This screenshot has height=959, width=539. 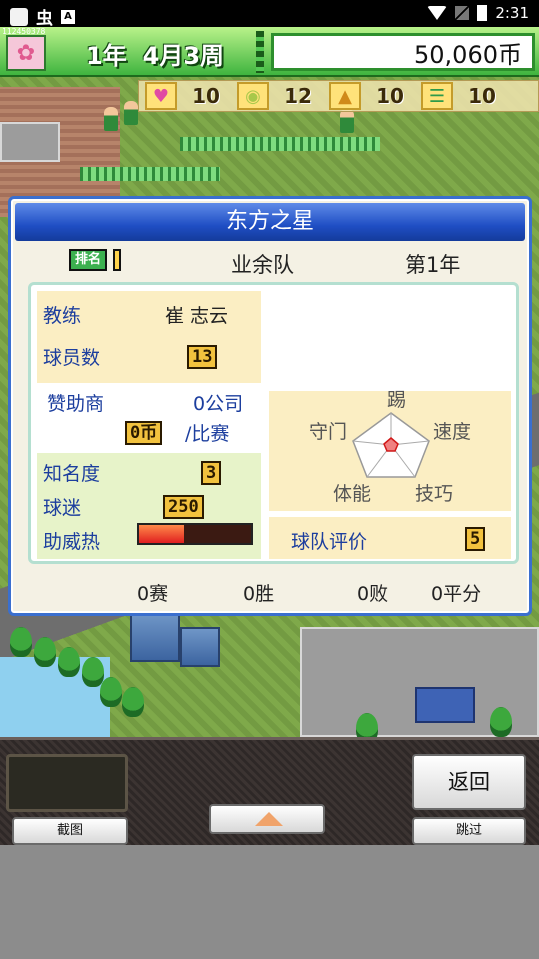 What do you see at coordinates (390, 538) in the screenshot?
I see `team-rating-section: 球队评价 5` at bounding box center [390, 538].